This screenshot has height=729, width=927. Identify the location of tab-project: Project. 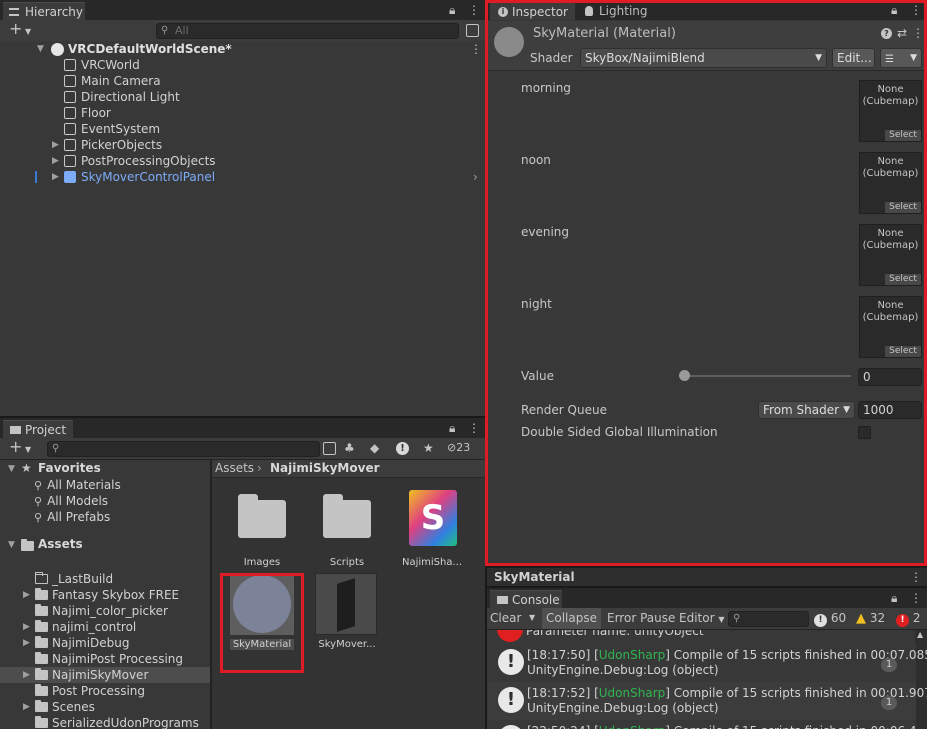
(38, 429).